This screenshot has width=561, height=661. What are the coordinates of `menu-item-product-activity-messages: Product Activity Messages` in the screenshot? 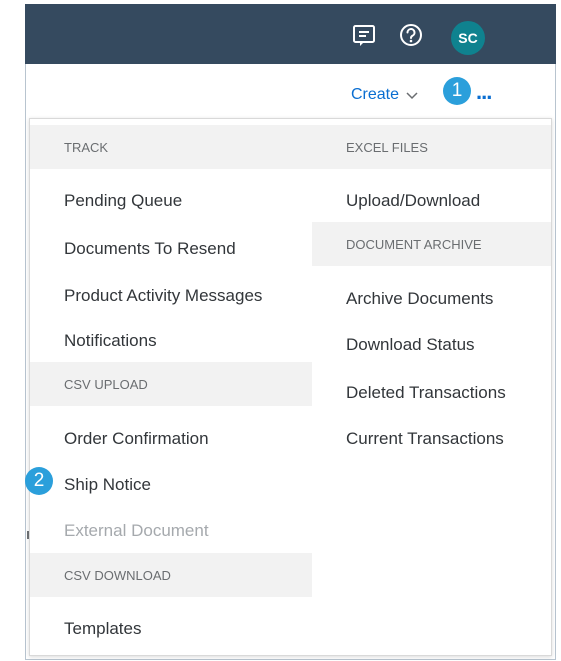 It's located at (163, 296).